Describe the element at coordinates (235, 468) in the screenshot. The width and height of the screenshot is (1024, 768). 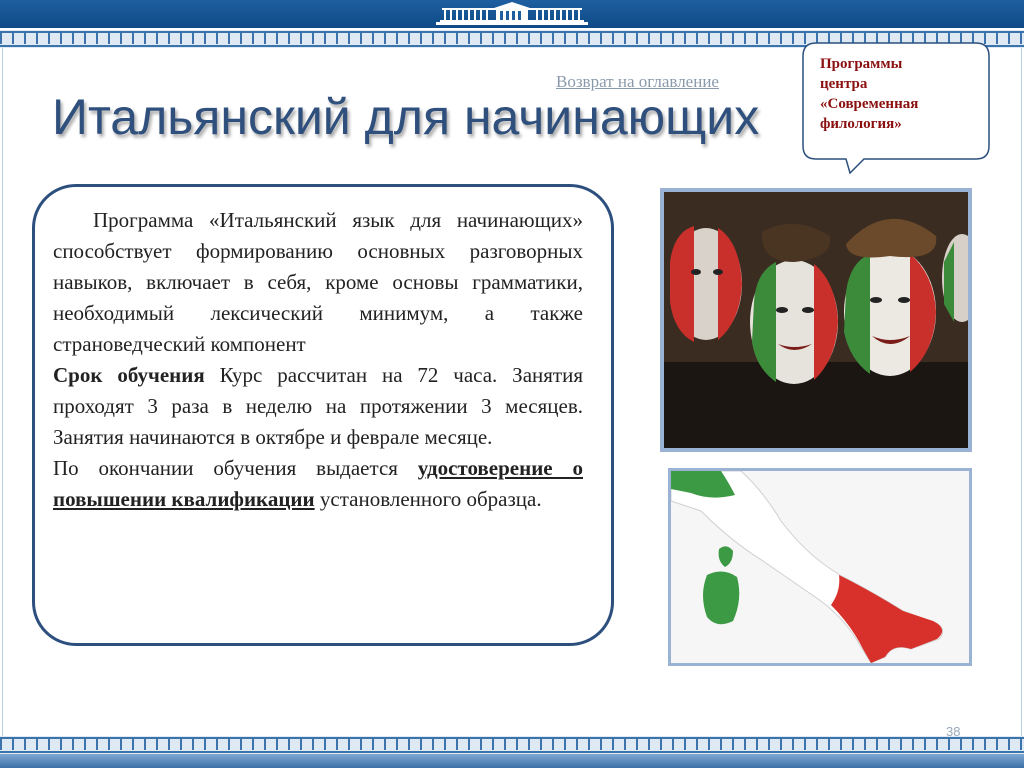
I see `certificate-text-start: По окончании обучения выдается` at that location.